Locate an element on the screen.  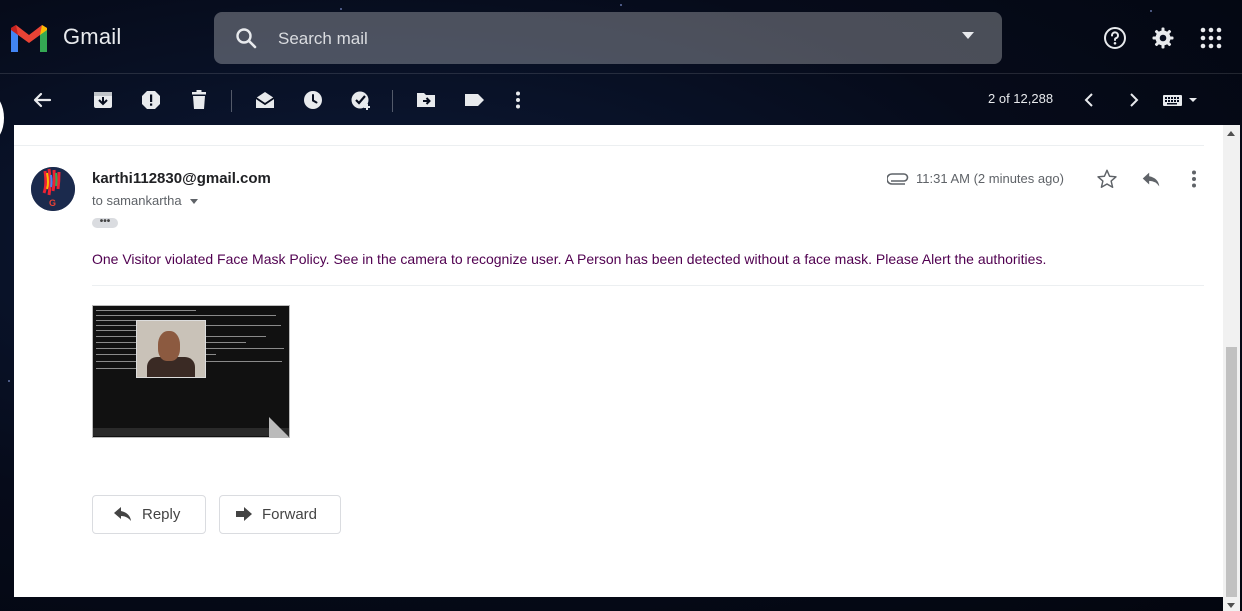
image-attachment-thumbnail is located at coordinates (191, 371).